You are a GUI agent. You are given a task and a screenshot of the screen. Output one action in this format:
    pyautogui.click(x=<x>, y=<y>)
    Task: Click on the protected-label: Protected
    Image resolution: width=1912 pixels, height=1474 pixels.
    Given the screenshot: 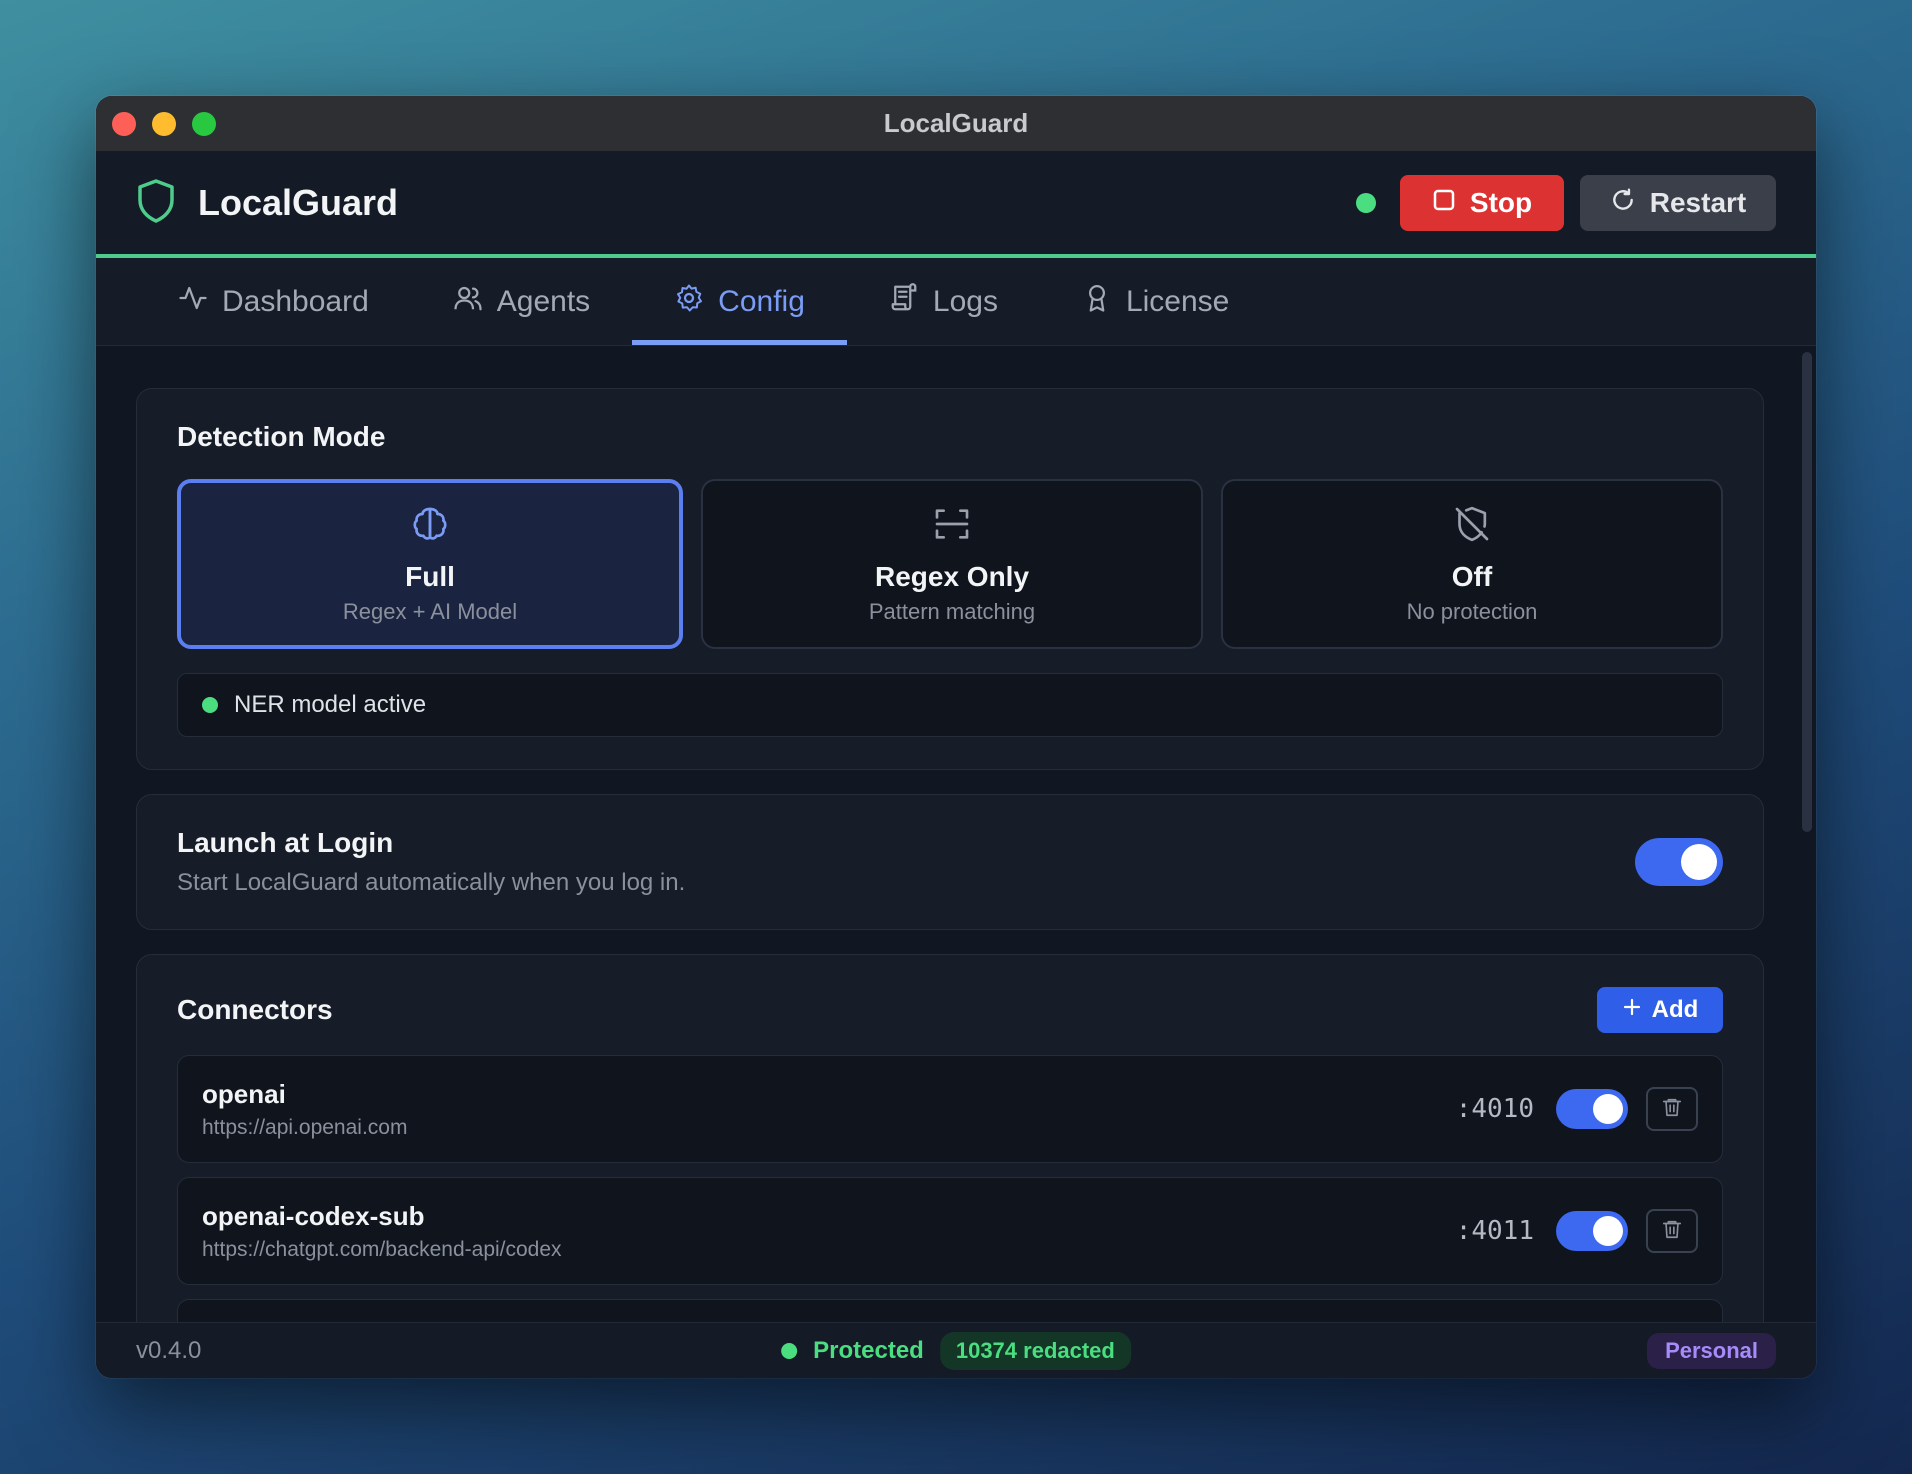 What is the action you would take?
    pyautogui.click(x=868, y=1350)
    